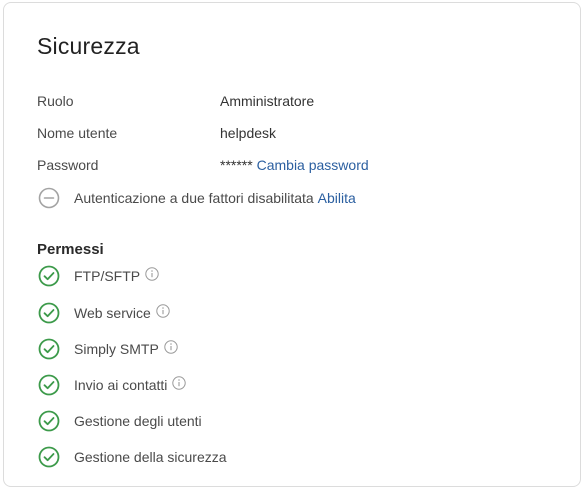  Describe the element at coordinates (88, 46) in the screenshot. I see `section-title: Sicurezza` at that location.